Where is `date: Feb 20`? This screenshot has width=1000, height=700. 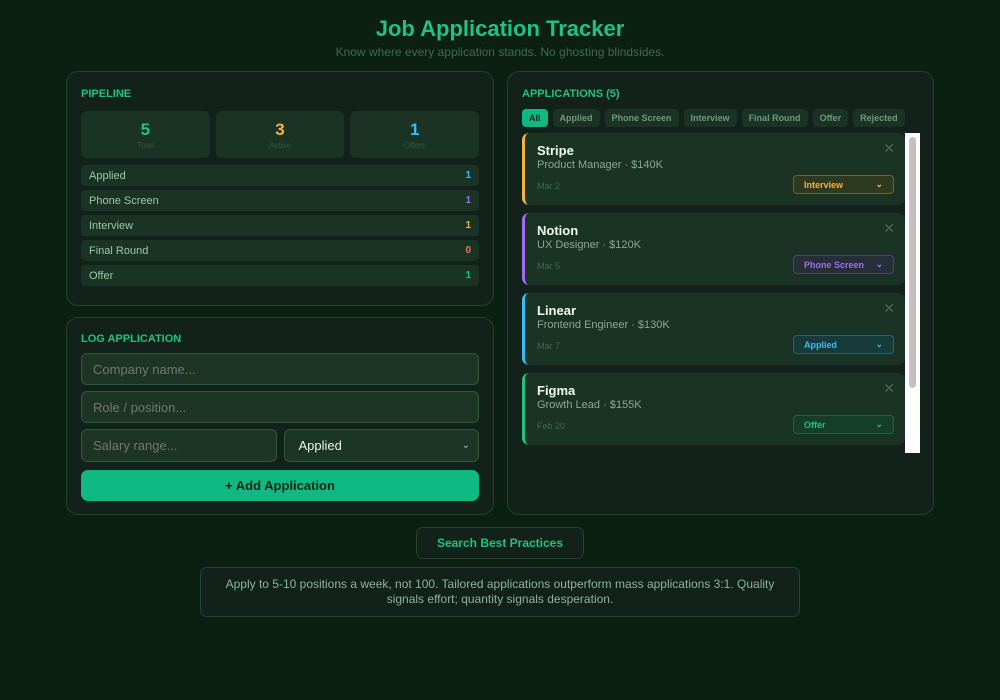 date: Feb 20 is located at coordinates (551, 426).